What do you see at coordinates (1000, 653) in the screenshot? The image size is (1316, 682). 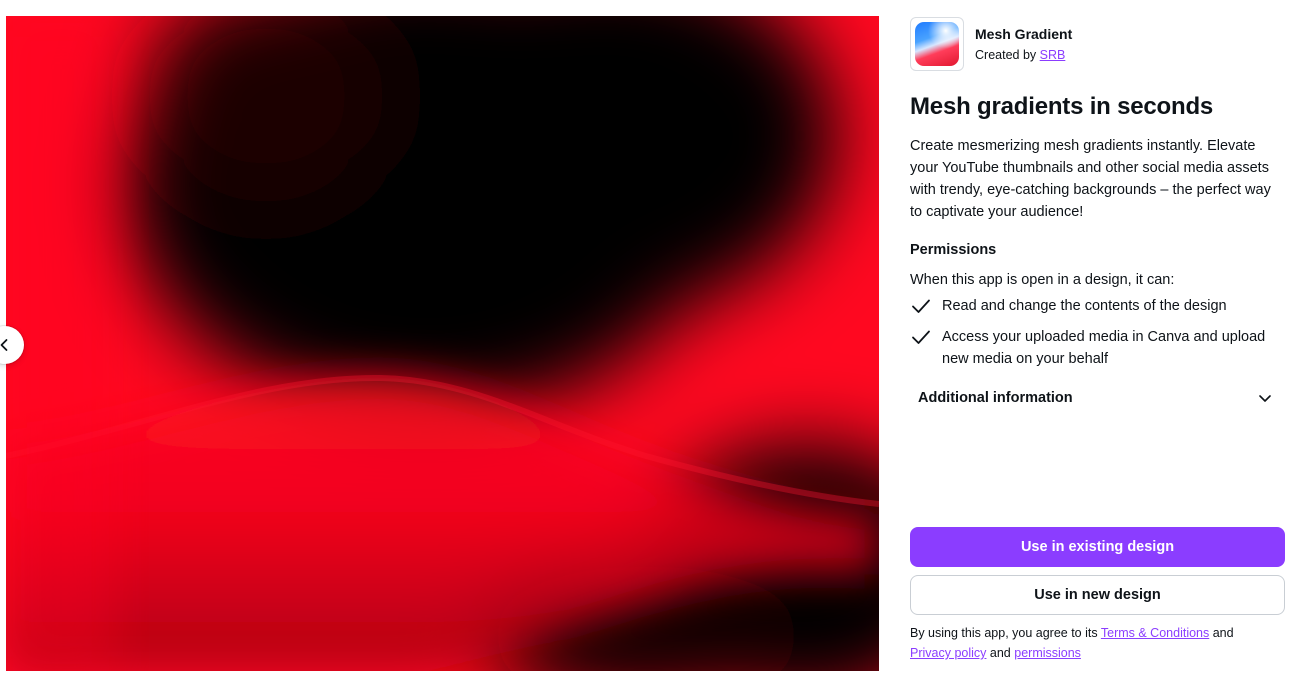 I see `terms-and-2: and` at bounding box center [1000, 653].